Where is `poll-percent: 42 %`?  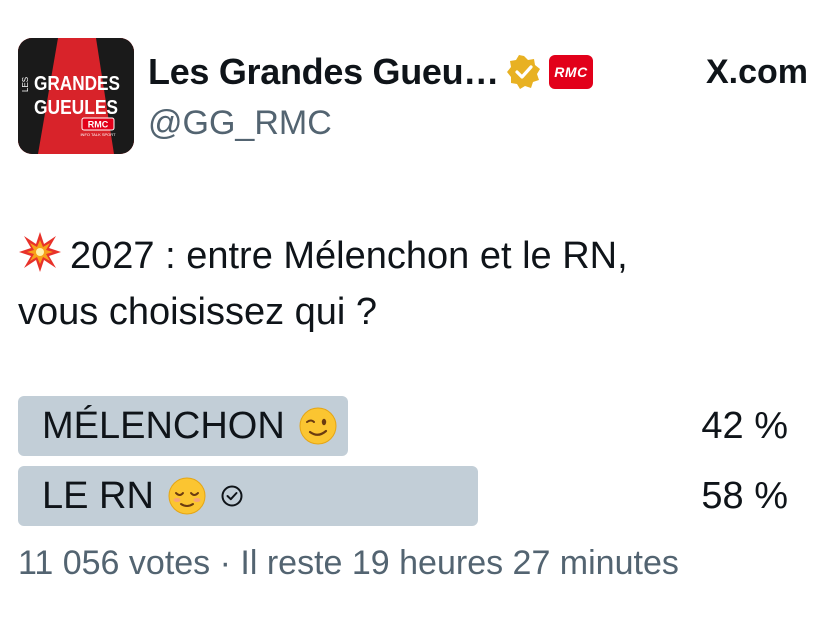 poll-percent: 42 % is located at coordinates (744, 425).